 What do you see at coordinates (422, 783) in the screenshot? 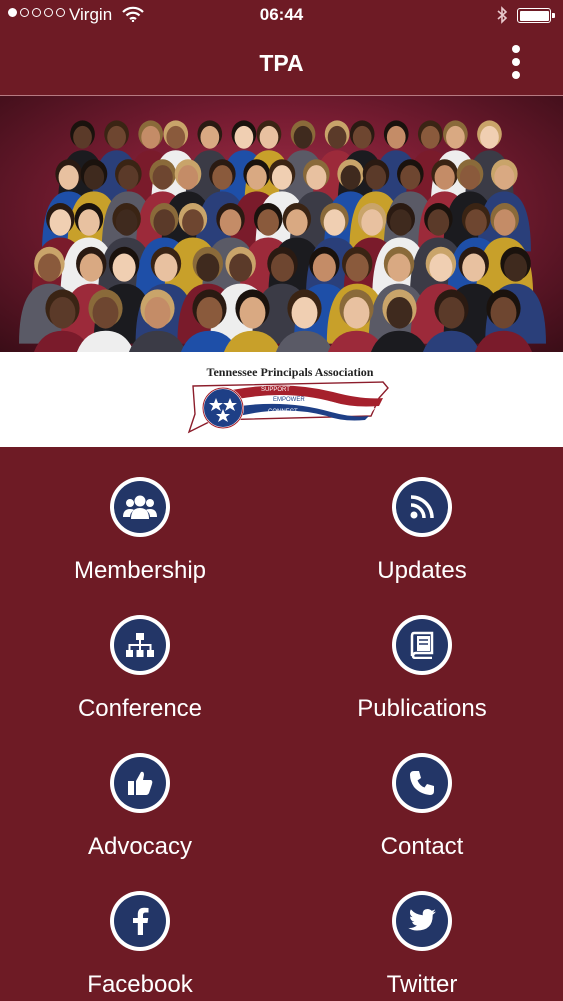
I see `phone-icon` at bounding box center [422, 783].